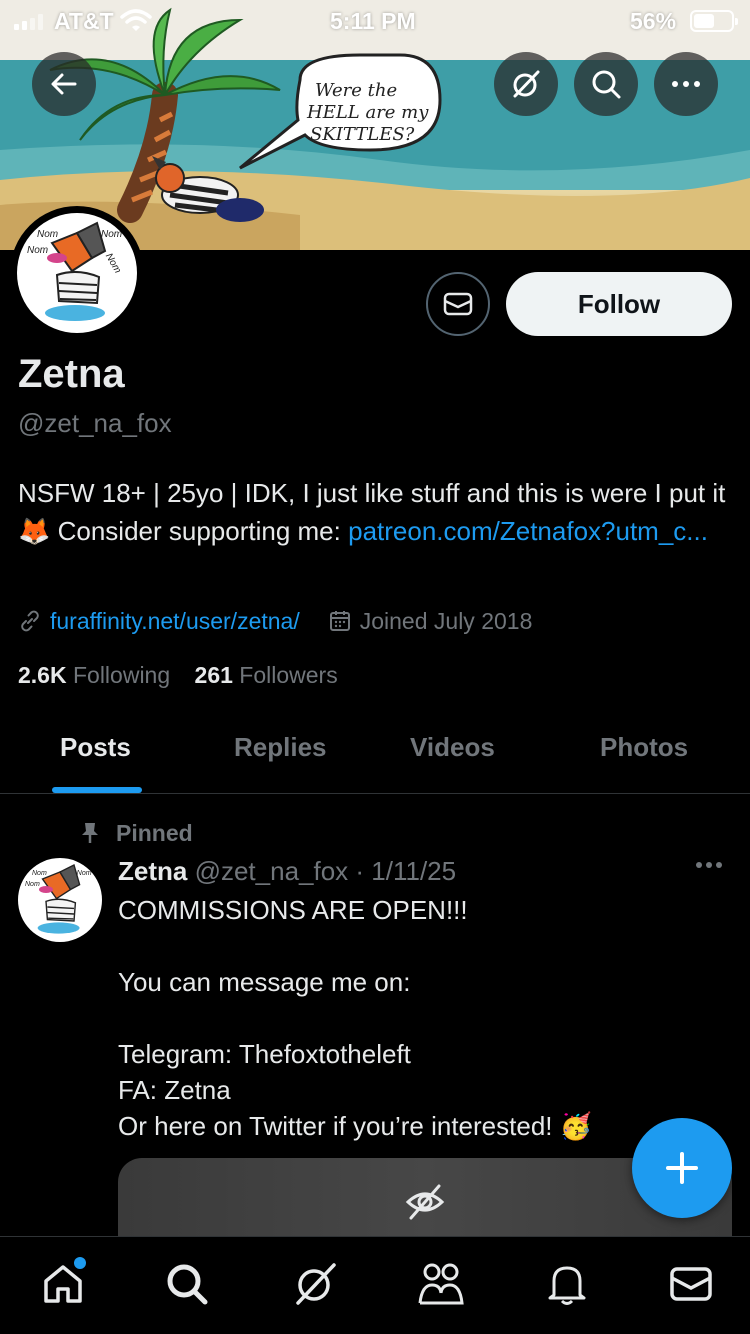 The height and width of the screenshot is (1334, 750). Describe the element at coordinates (280, 747) in the screenshot. I see `tab-replies: Replies` at that location.